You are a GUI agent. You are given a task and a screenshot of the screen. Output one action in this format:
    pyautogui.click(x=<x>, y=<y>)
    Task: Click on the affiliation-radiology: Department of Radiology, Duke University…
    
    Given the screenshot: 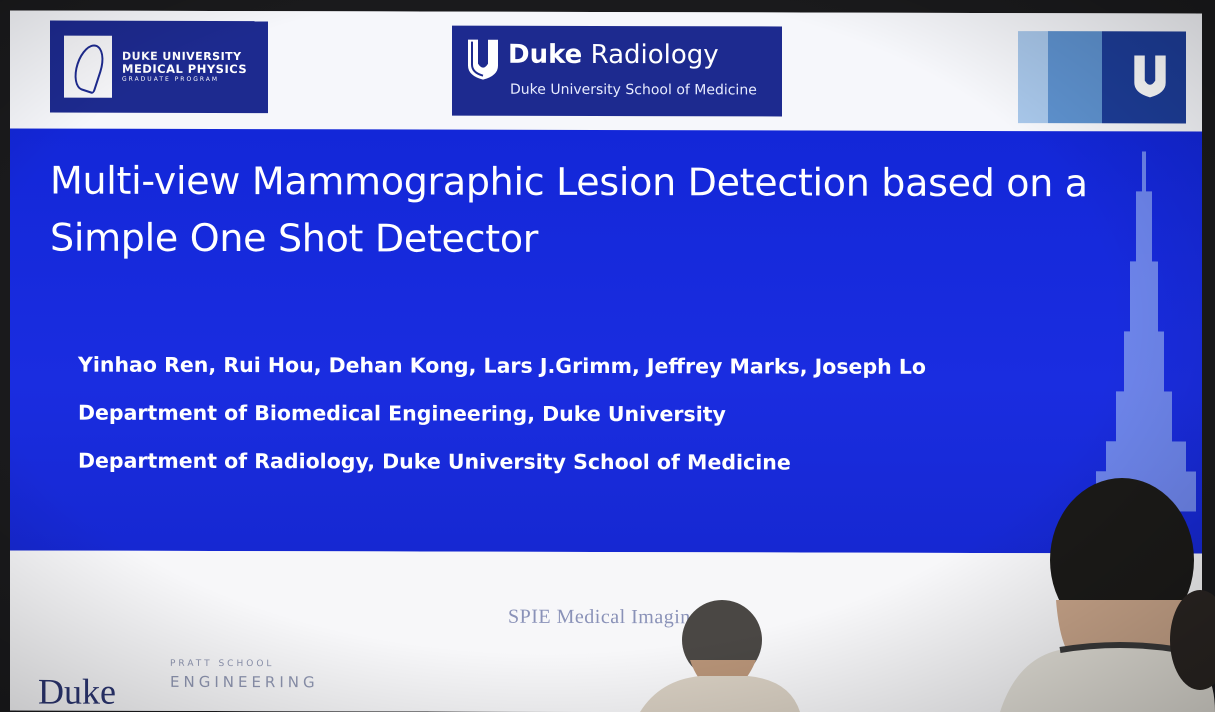 What is the action you would take?
    pyautogui.click(x=434, y=461)
    